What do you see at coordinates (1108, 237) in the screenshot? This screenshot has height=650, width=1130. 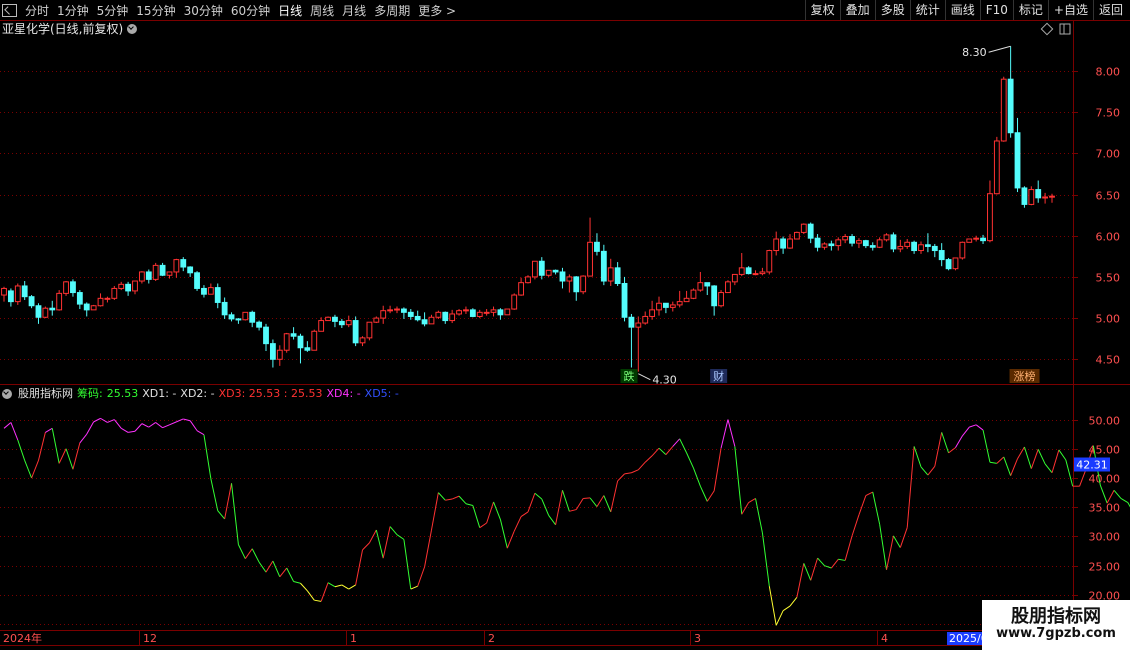 I see `price-tick-label: 6.00` at bounding box center [1108, 237].